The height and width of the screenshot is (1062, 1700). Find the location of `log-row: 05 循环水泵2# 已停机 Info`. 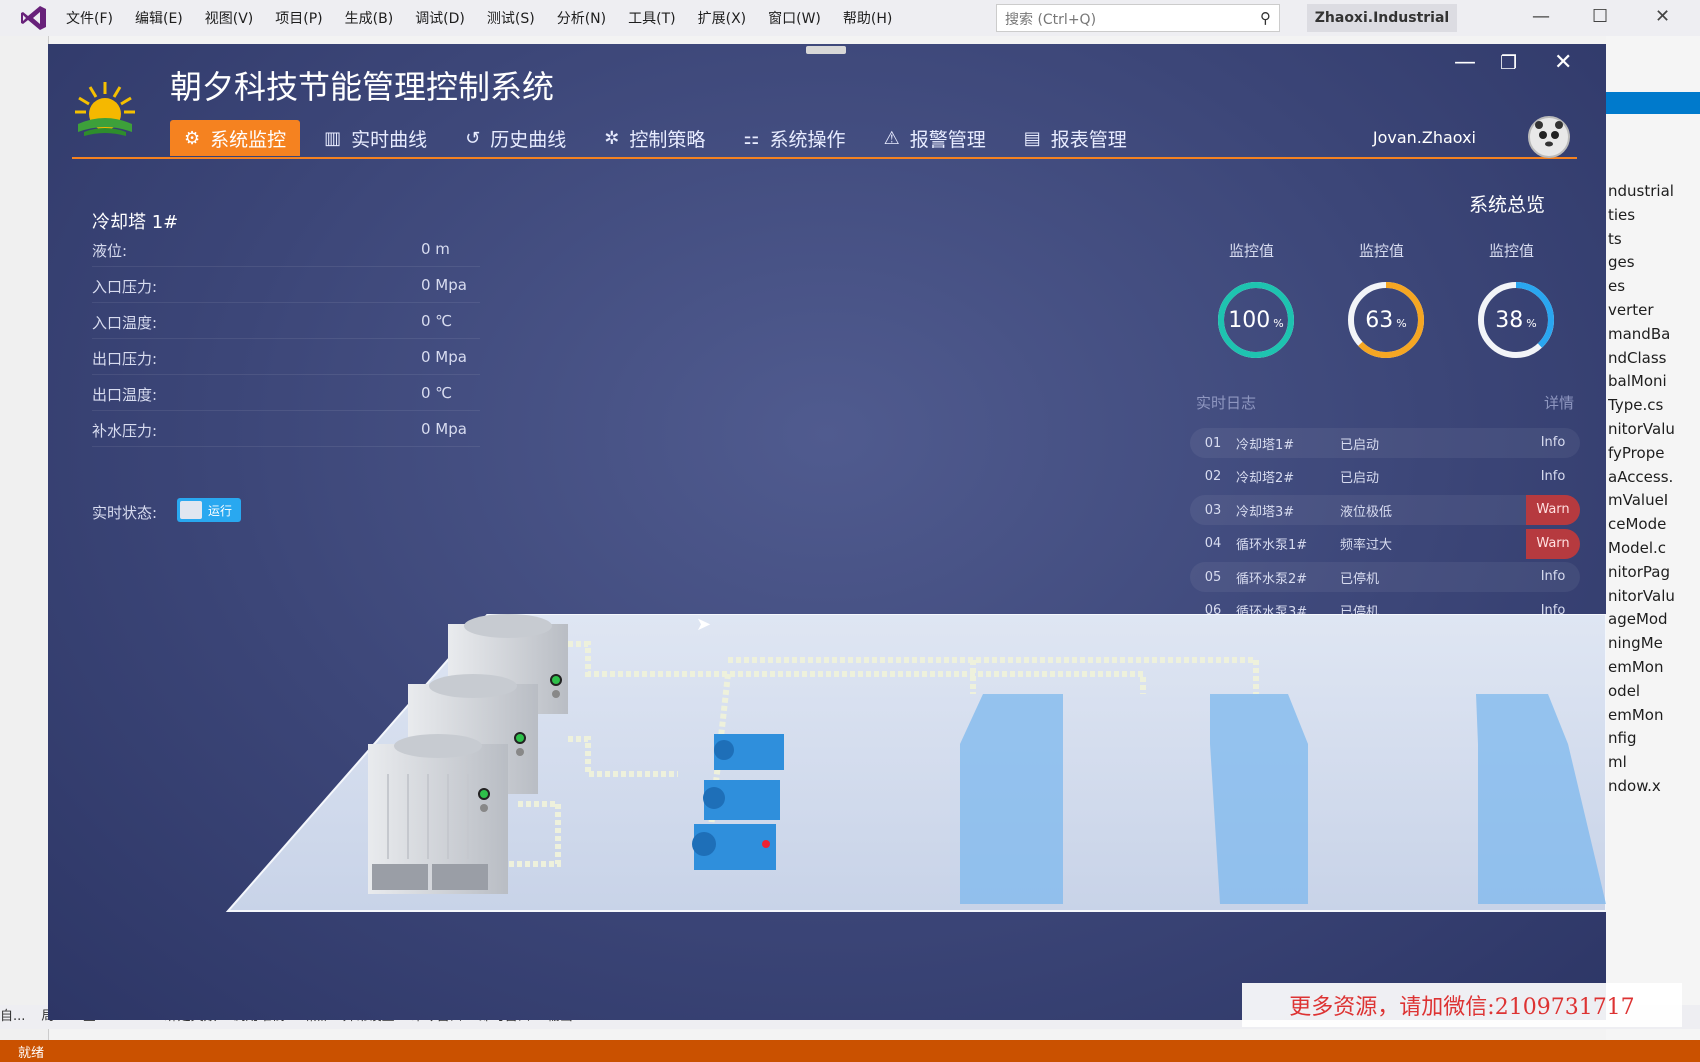

log-row: 05 循环水泵2# 已停机 Info is located at coordinates (1385, 577).